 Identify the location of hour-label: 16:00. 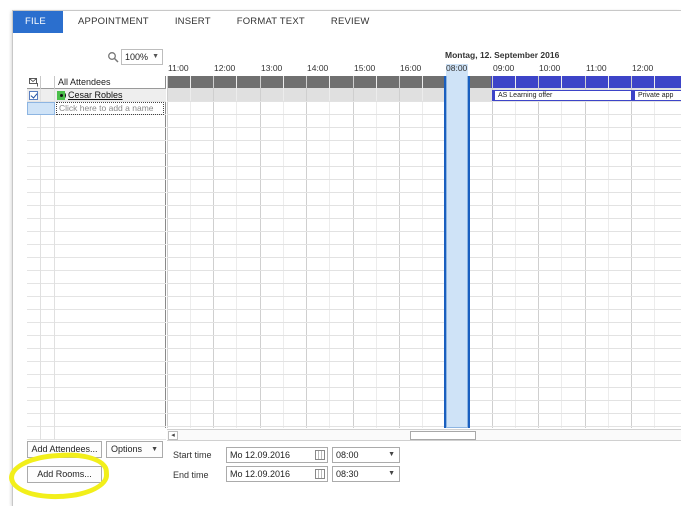
(411, 68).